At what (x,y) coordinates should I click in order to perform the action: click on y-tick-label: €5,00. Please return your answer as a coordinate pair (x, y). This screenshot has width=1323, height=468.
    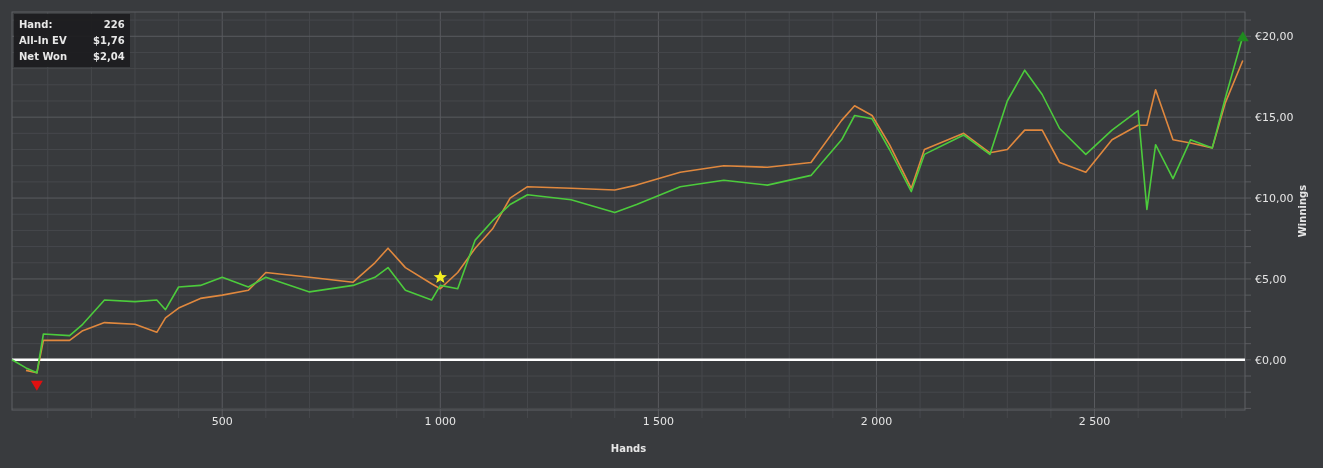
    Looking at the image, I should click on (1271, 279).